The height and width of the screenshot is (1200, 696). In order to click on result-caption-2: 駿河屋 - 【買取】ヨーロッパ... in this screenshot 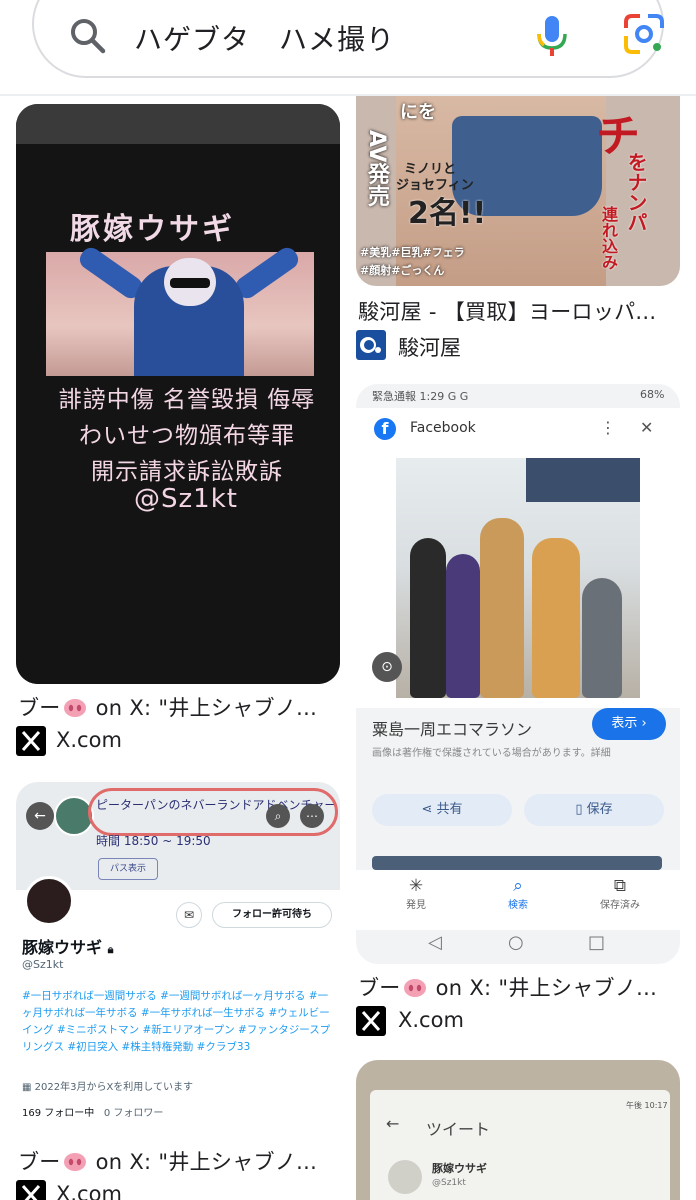, I will do `click(519, 311)`.